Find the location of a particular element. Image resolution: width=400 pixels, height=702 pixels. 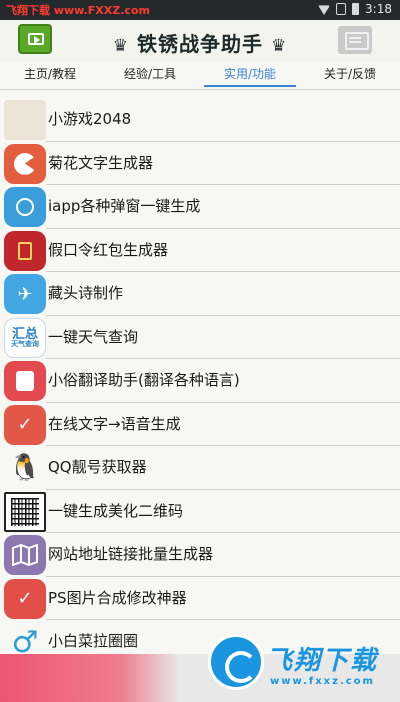

sim-icon is located at coordinates (341, 9).